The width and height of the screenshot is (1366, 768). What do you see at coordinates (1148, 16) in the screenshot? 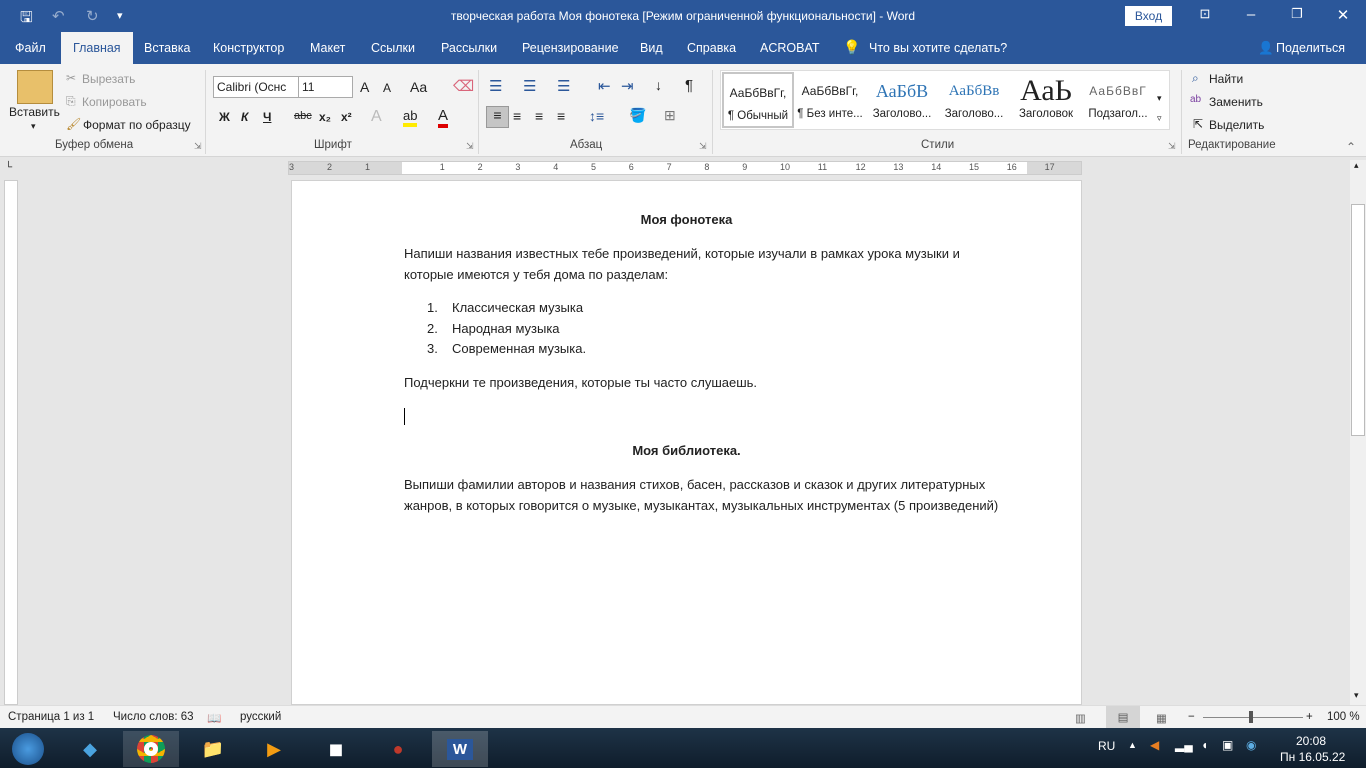
I see `login-button: Вход` at bounding box center [1148, 16].